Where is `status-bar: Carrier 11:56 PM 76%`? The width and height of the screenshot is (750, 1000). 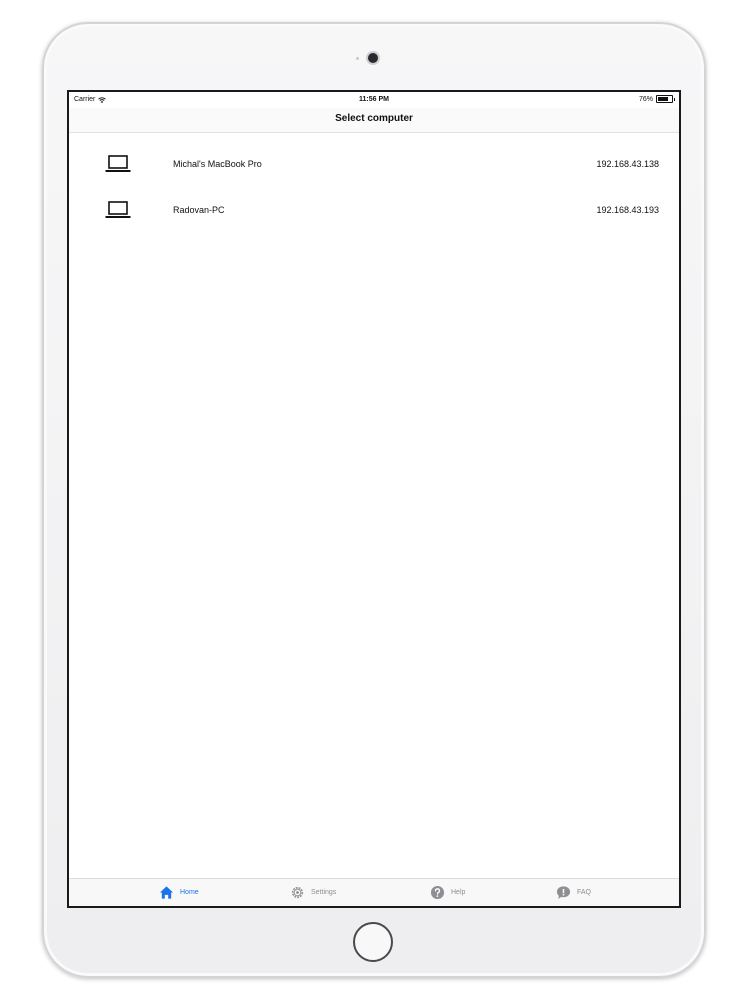
status-bar: Carrier 11:56 PM 76% is located at coordinates (374, 100).